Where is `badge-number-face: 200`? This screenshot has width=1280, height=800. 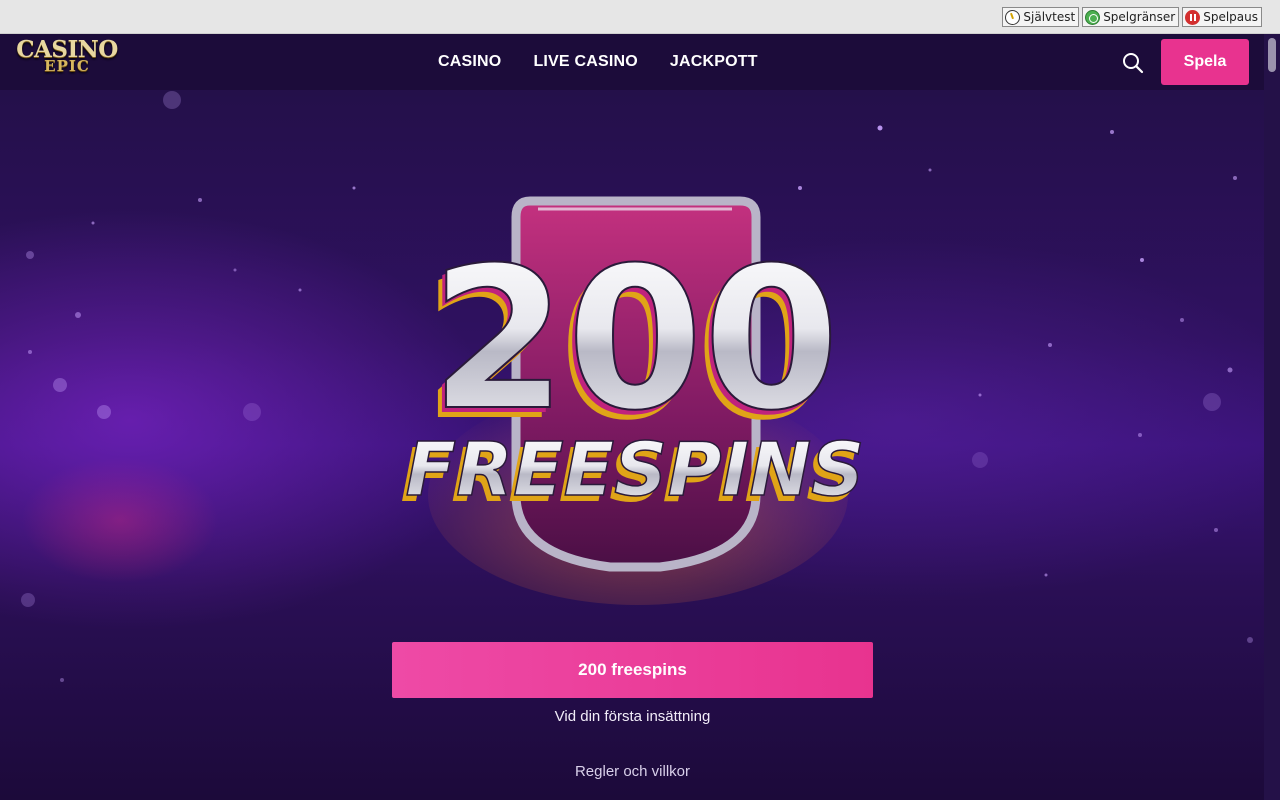
badge-number-face: 200 is located at coordinates (634, 340).